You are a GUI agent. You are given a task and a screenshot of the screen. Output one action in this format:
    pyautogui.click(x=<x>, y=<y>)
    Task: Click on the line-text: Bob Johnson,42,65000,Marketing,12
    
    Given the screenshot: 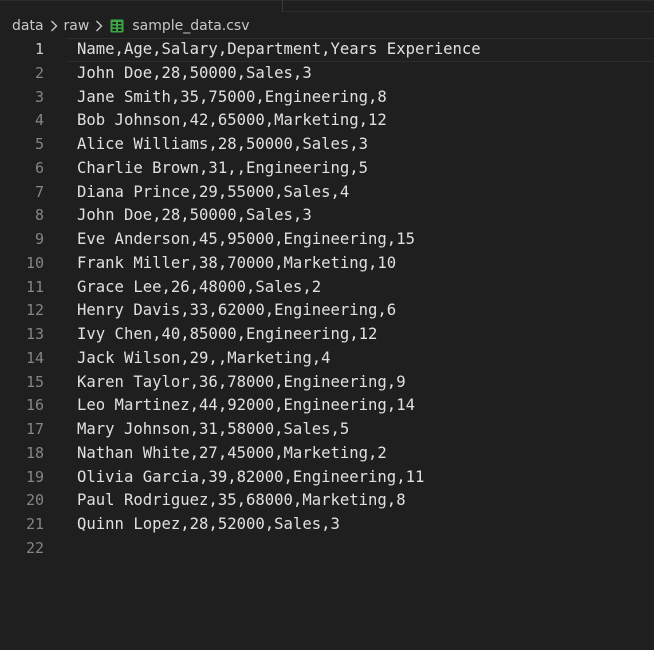 What is the action you would take?
    pyautogui.click(x=232, y=121)
    